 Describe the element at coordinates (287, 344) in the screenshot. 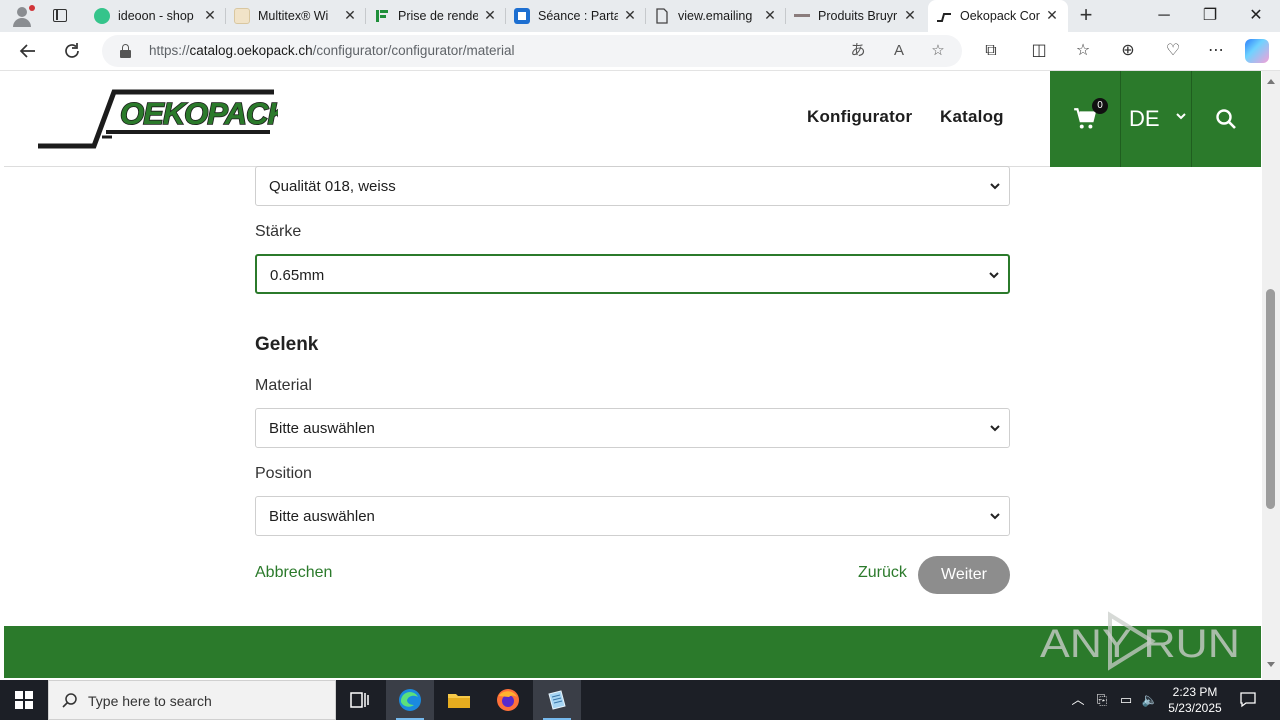

I see `gelenk-section-title: Gelenk` at that location.